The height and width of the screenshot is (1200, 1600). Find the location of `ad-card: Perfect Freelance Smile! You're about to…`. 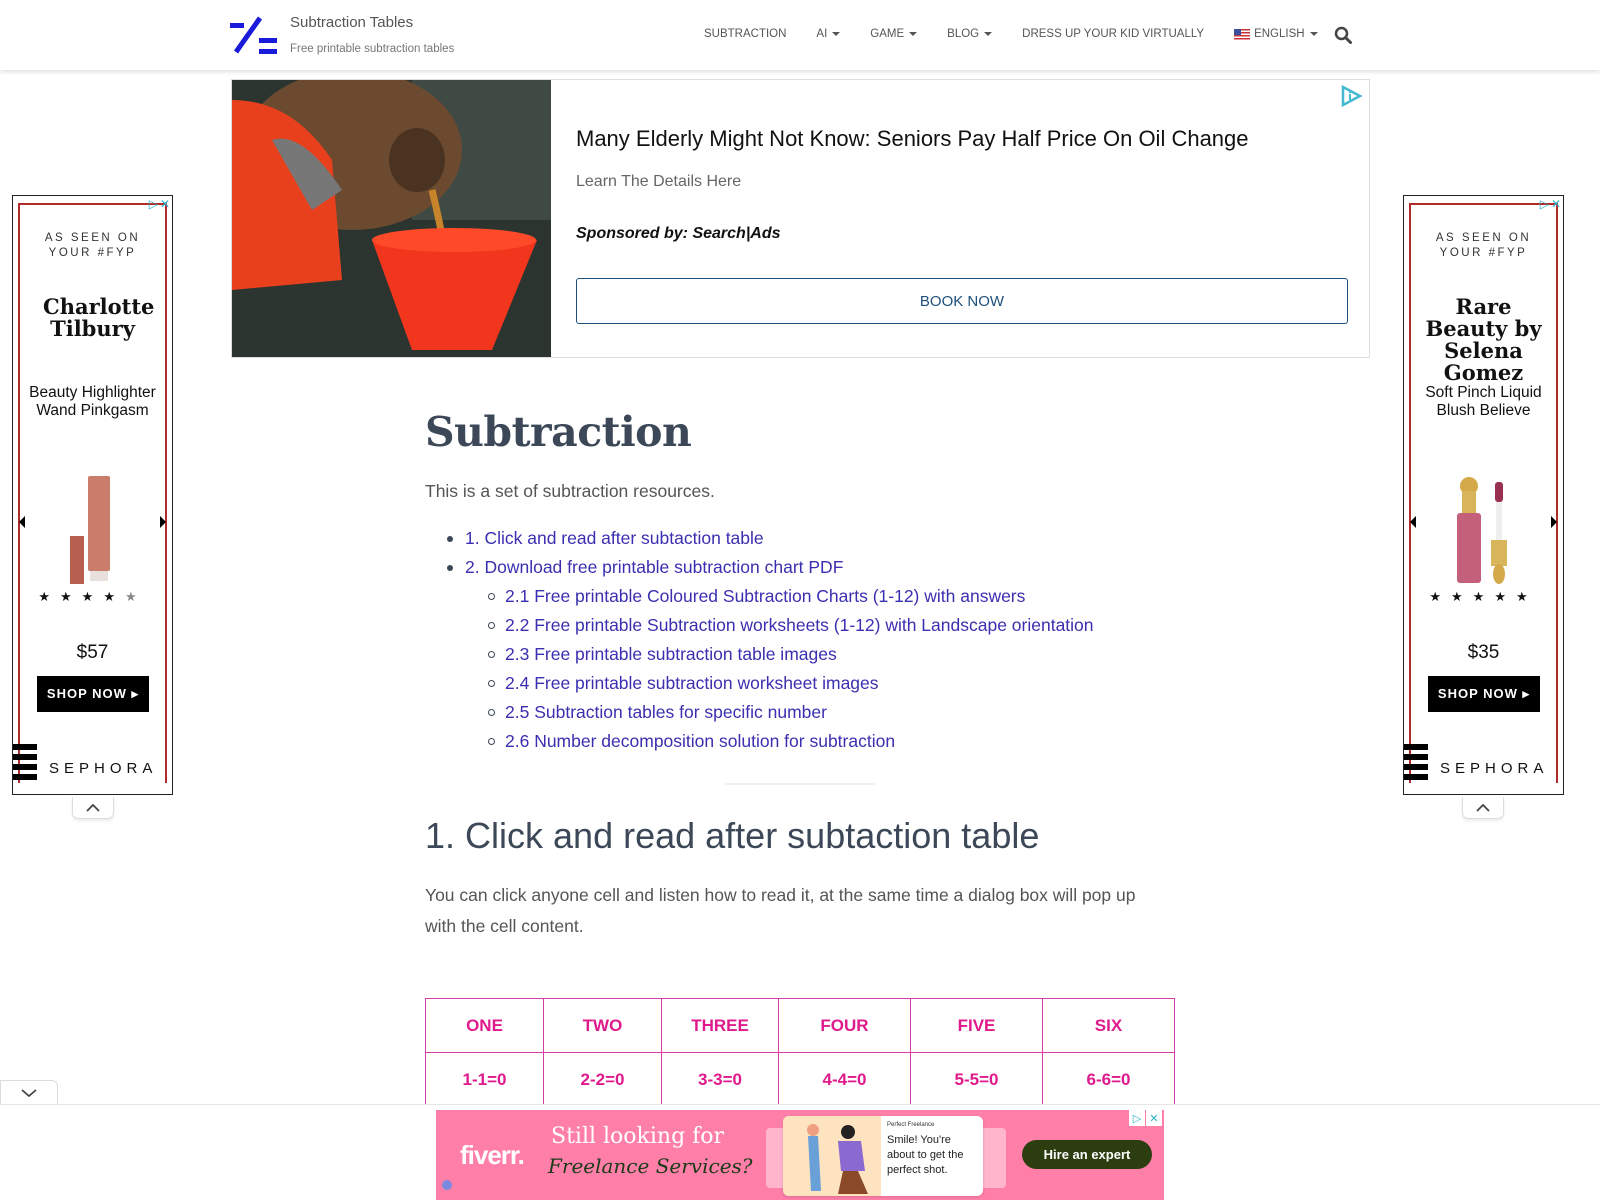

ad-card: Perfect Freelance Smile! You're about to… is located at coordinates (883, 1156).